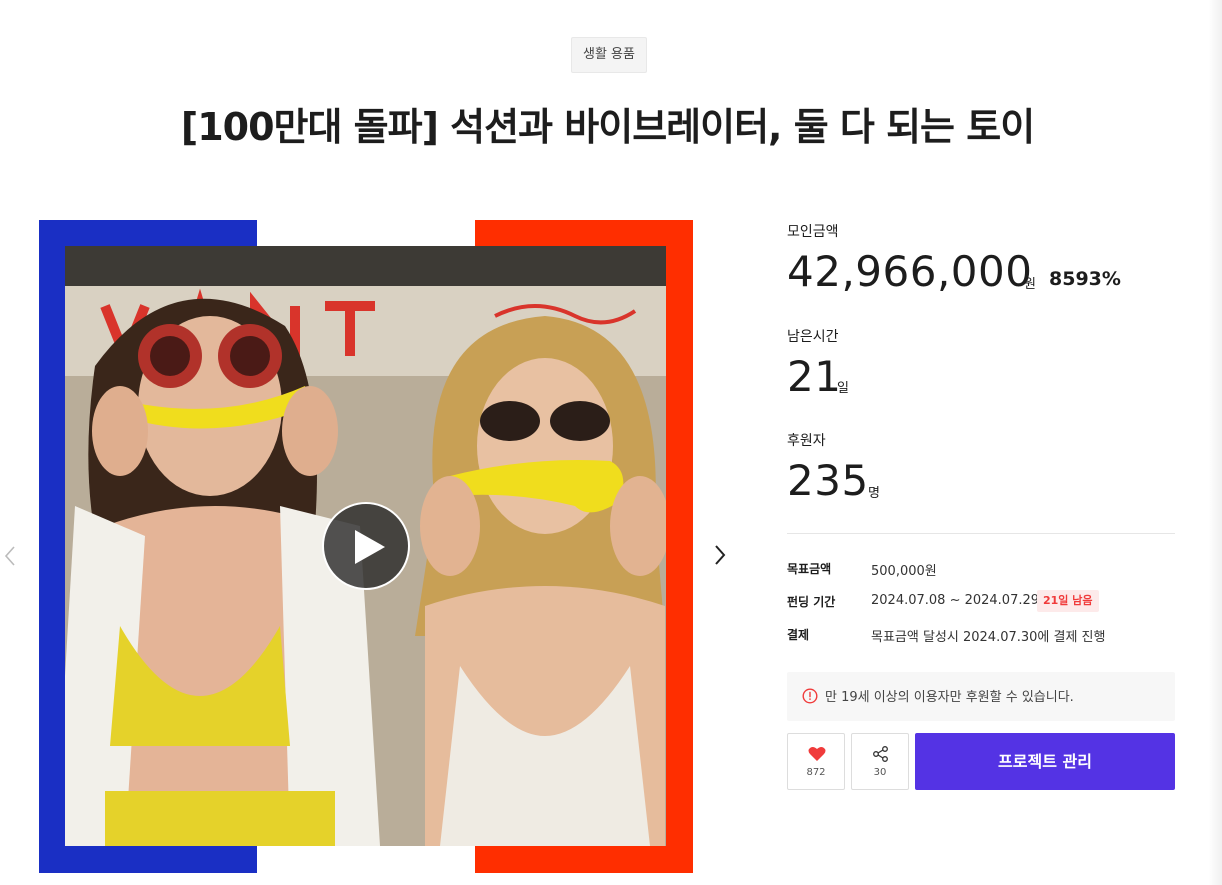 This screenshot has height=885, width=1222. Describe the element at coordinates (955, 600) in the screenshot. I see `funding-period-value: 2024.07.08 ~ 2024.07.29` at that location.